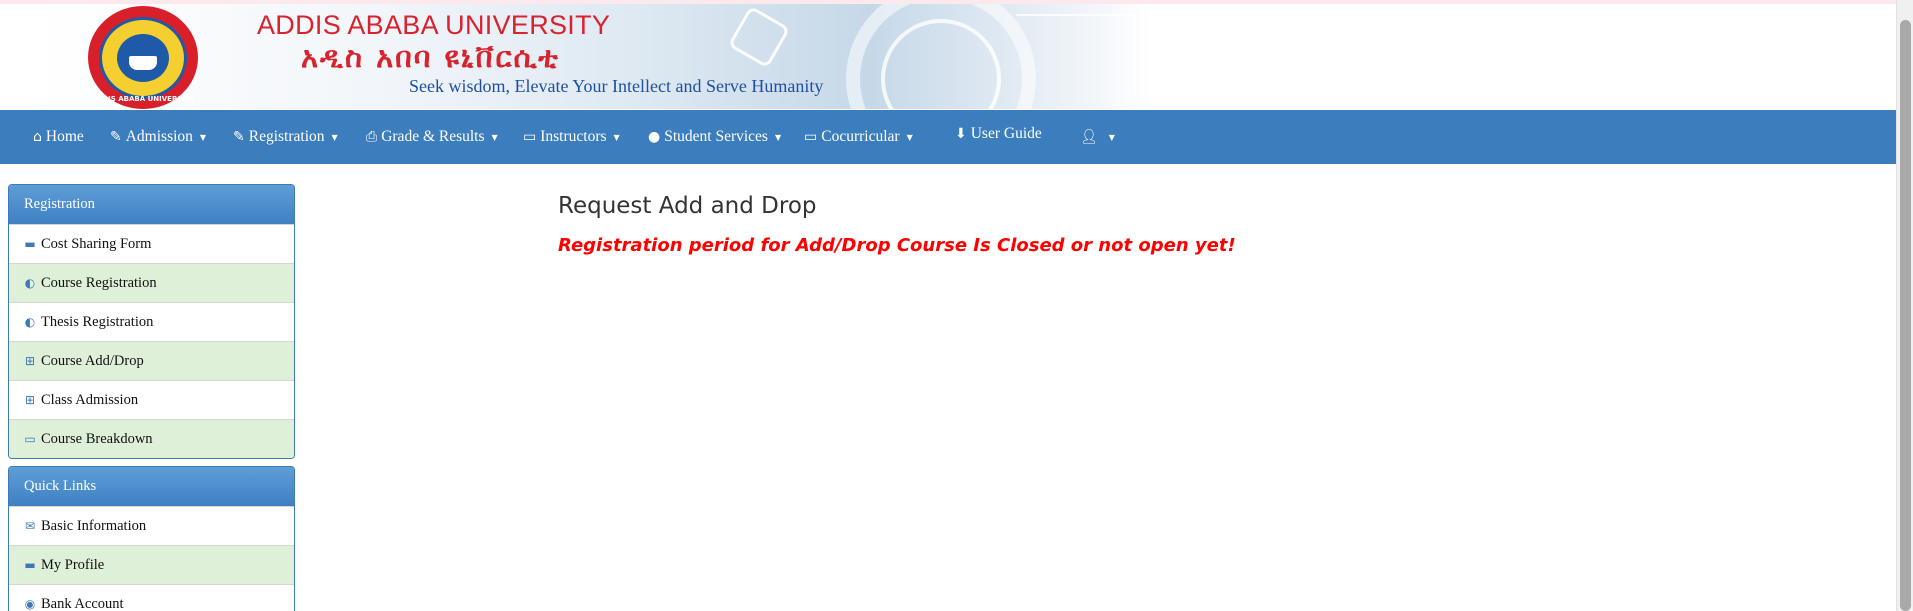  I want to click on logo-ring, so click(143, 57).